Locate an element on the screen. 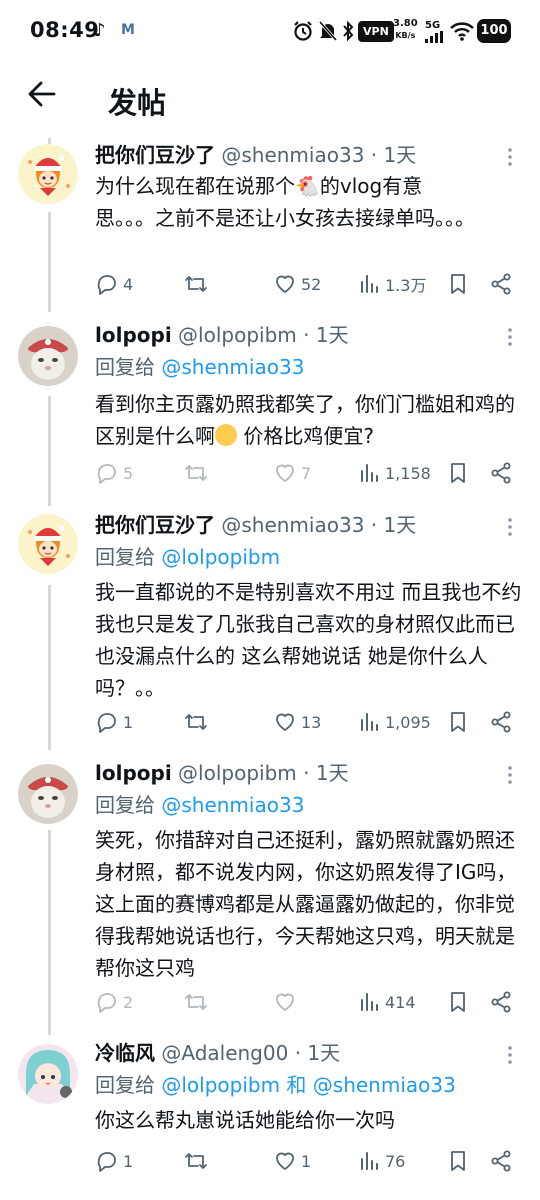 The width and height of the screenshot is (540, 1200). like-button: 52 is located at coordinates (297, 284).